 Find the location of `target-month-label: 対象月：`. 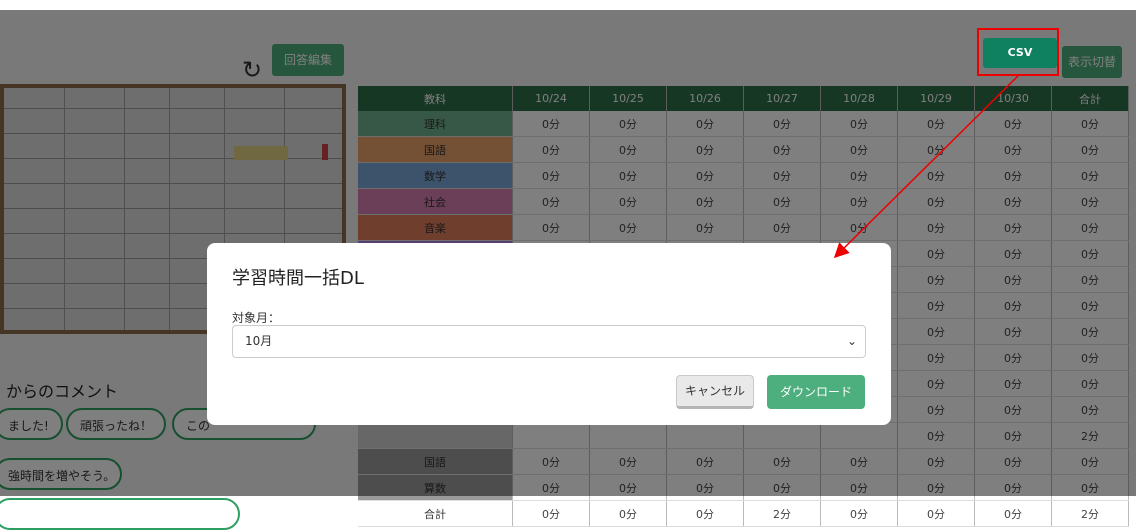

target-month-label: 対象月： is located at coordinates (256, 318).